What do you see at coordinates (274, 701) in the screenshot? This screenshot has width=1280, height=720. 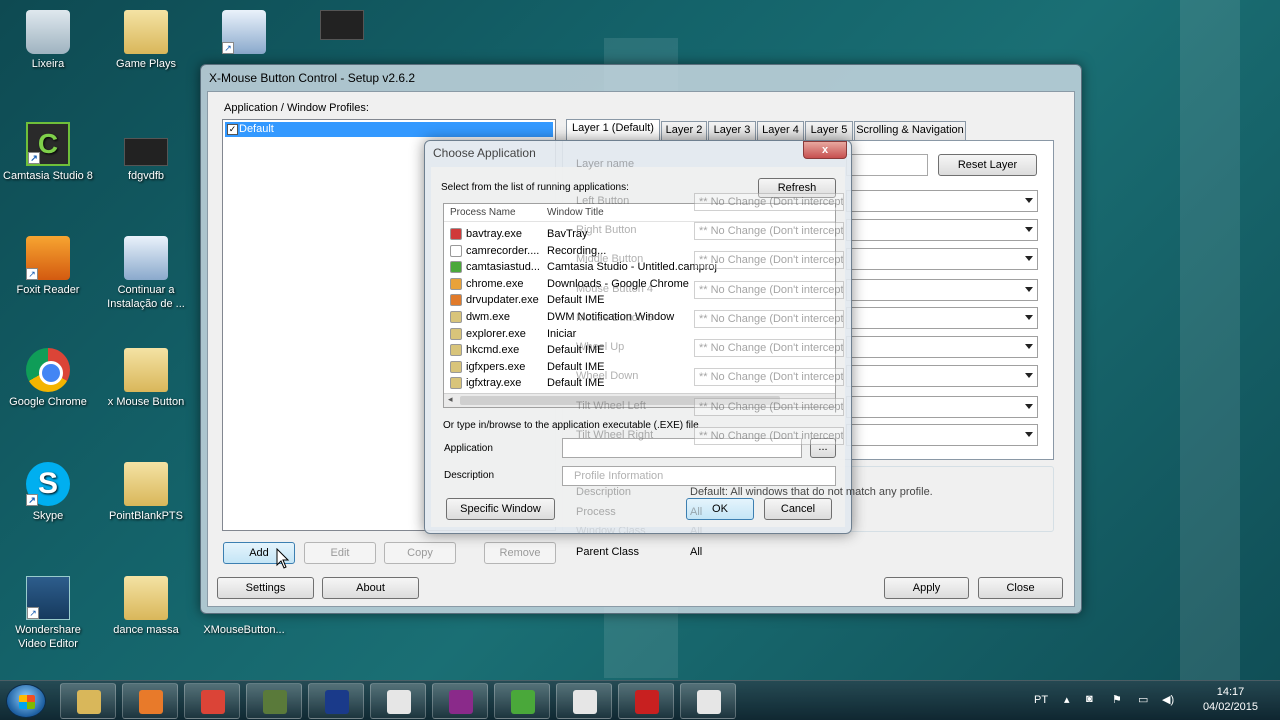 I see `taskbar-app-game-app` at bounding box center [274, 701].